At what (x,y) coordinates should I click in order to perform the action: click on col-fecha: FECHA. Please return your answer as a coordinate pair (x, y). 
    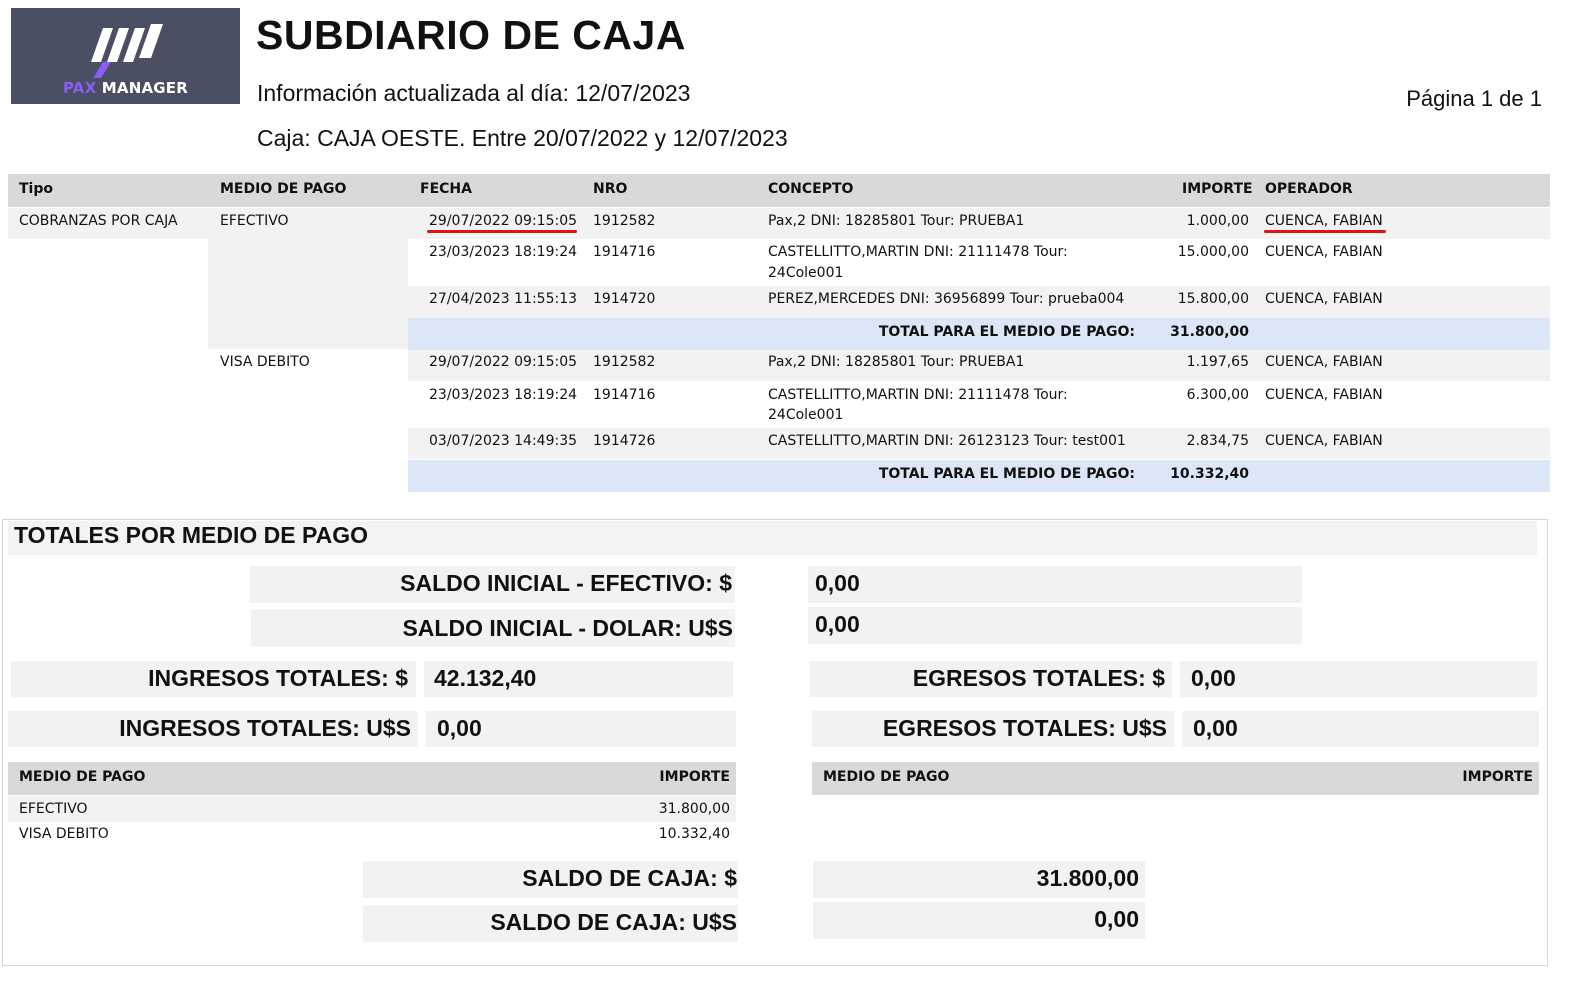
    Looking at the image, I should click on (446, 189).